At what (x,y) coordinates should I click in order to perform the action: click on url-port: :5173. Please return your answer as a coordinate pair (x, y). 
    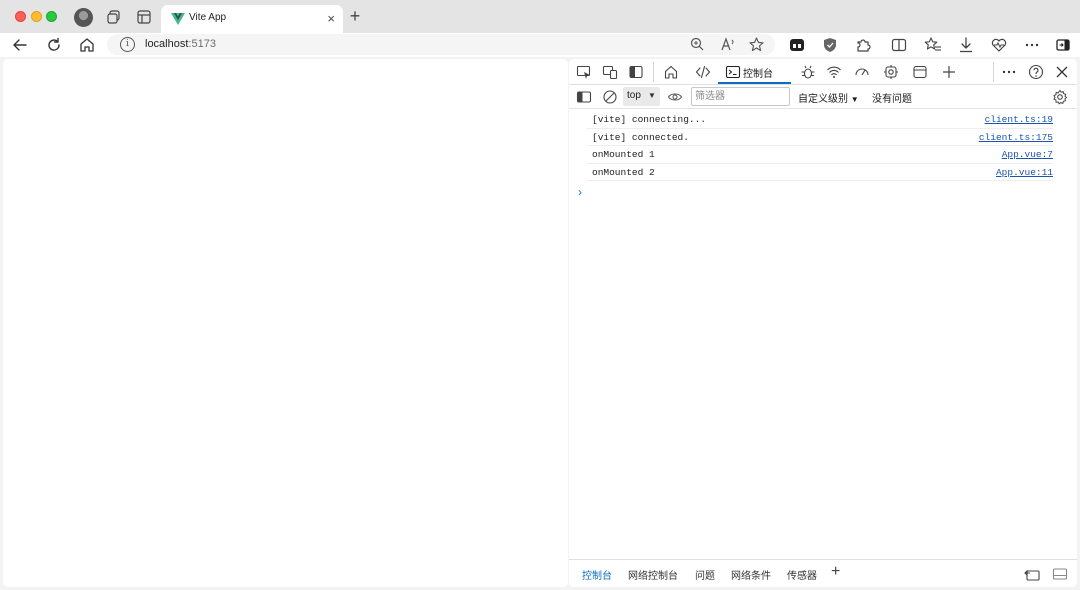
    Looking at the image, I should click on (202, 44).